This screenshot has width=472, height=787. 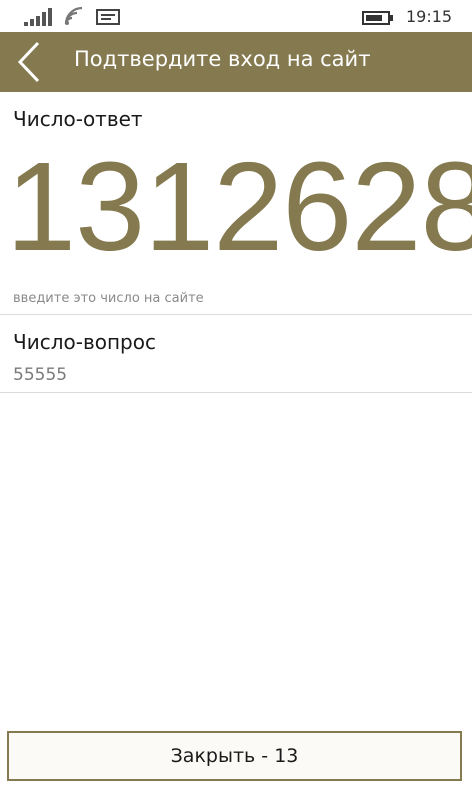 I want to click on close-button: Закрыть - 13, so click(x=234, y=756).